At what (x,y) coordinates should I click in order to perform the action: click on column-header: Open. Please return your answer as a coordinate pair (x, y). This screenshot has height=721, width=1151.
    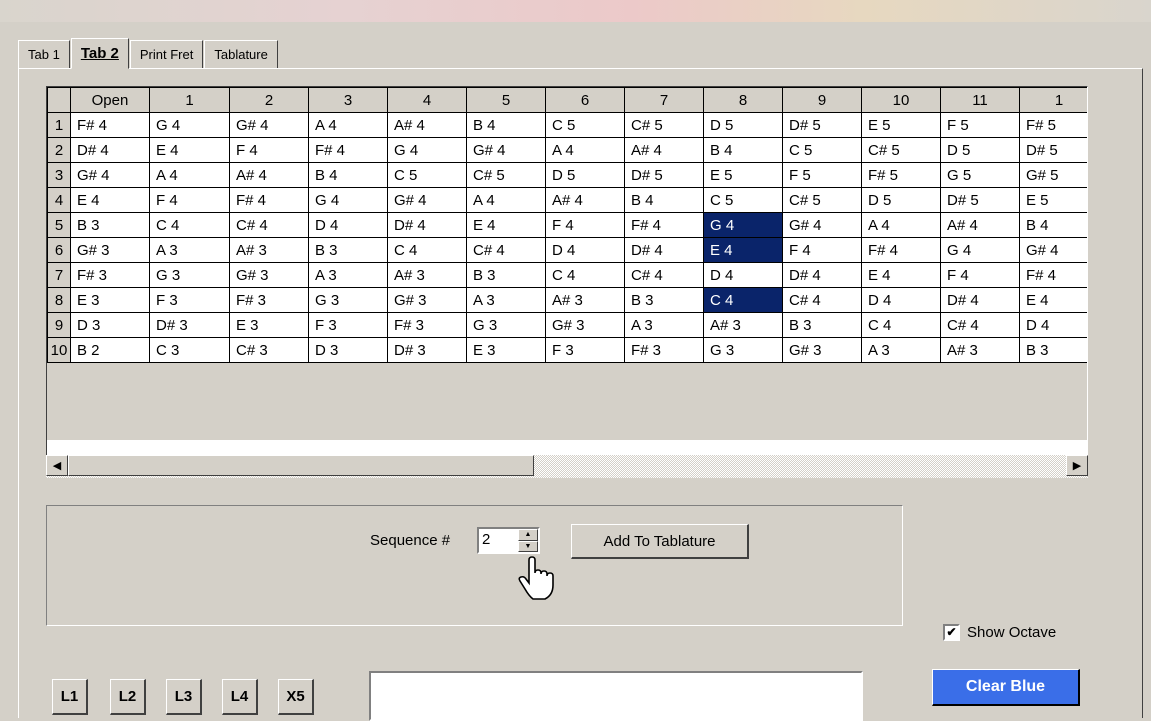
    Looking at the image, I should click on (110, 100).